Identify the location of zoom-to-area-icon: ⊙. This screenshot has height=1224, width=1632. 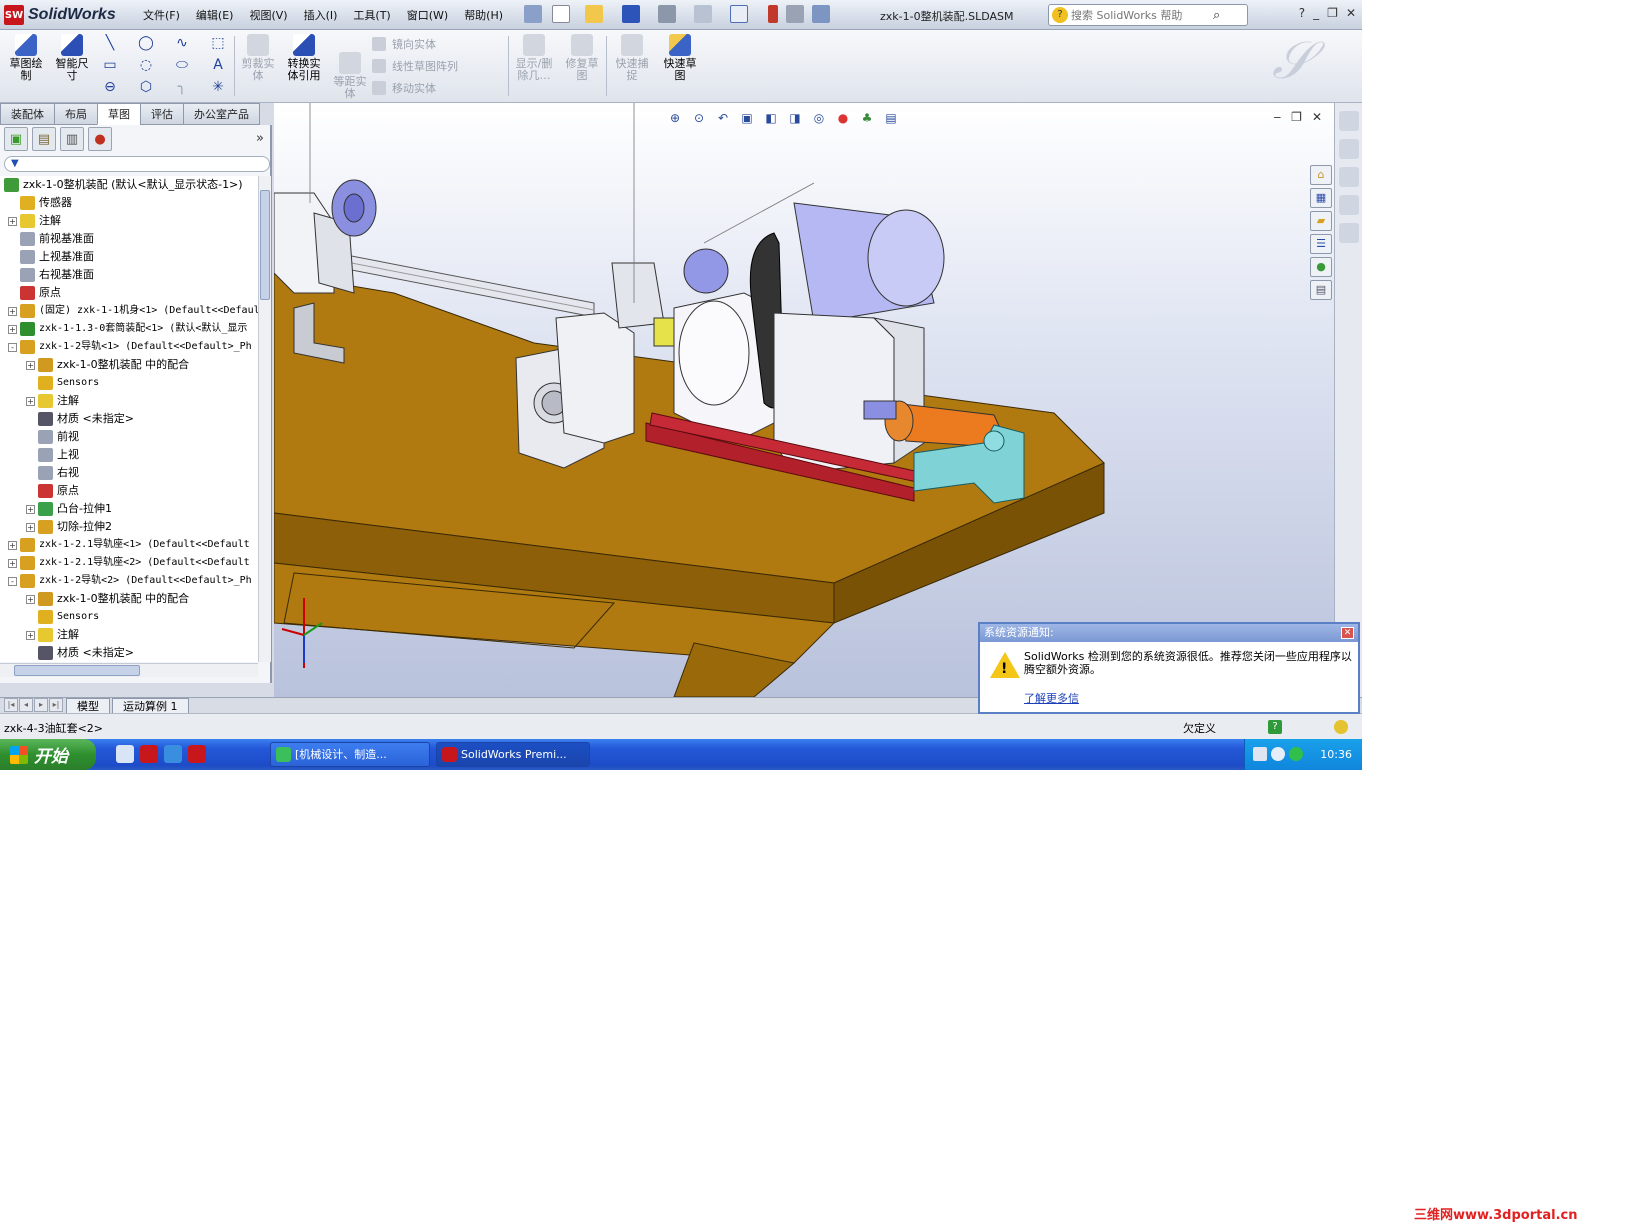
(699, 118).